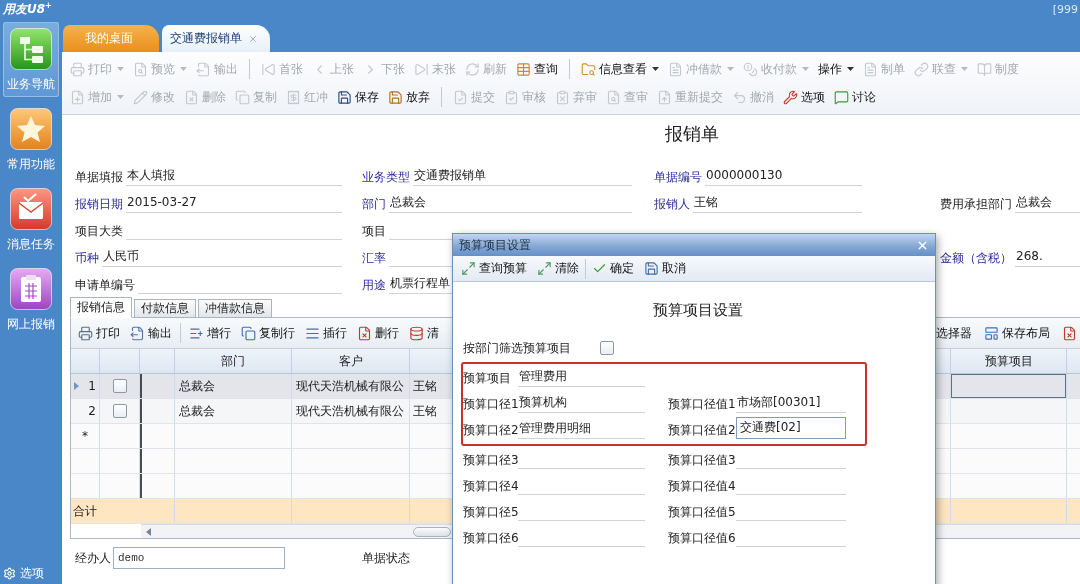  I want to click on field-label: 预算口径值5, so click(702, 512).